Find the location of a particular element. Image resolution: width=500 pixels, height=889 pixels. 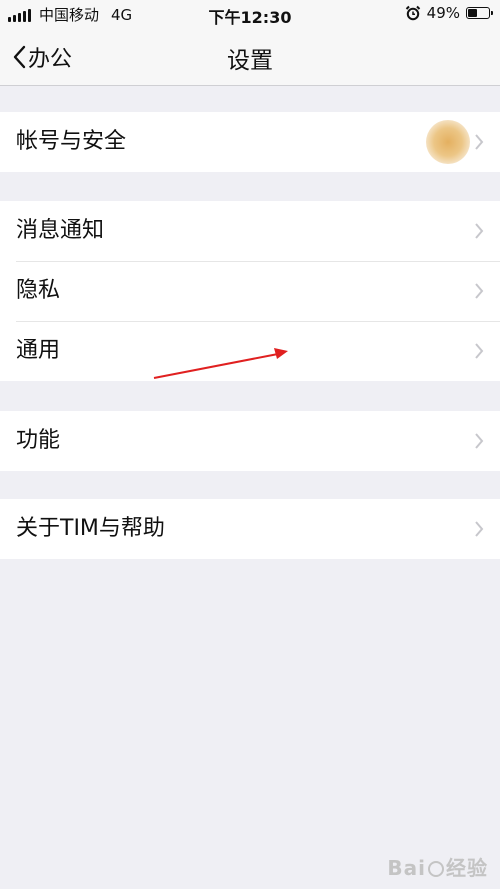

settings-item-privacy: 隐私 is located at coordinates (250, 291).